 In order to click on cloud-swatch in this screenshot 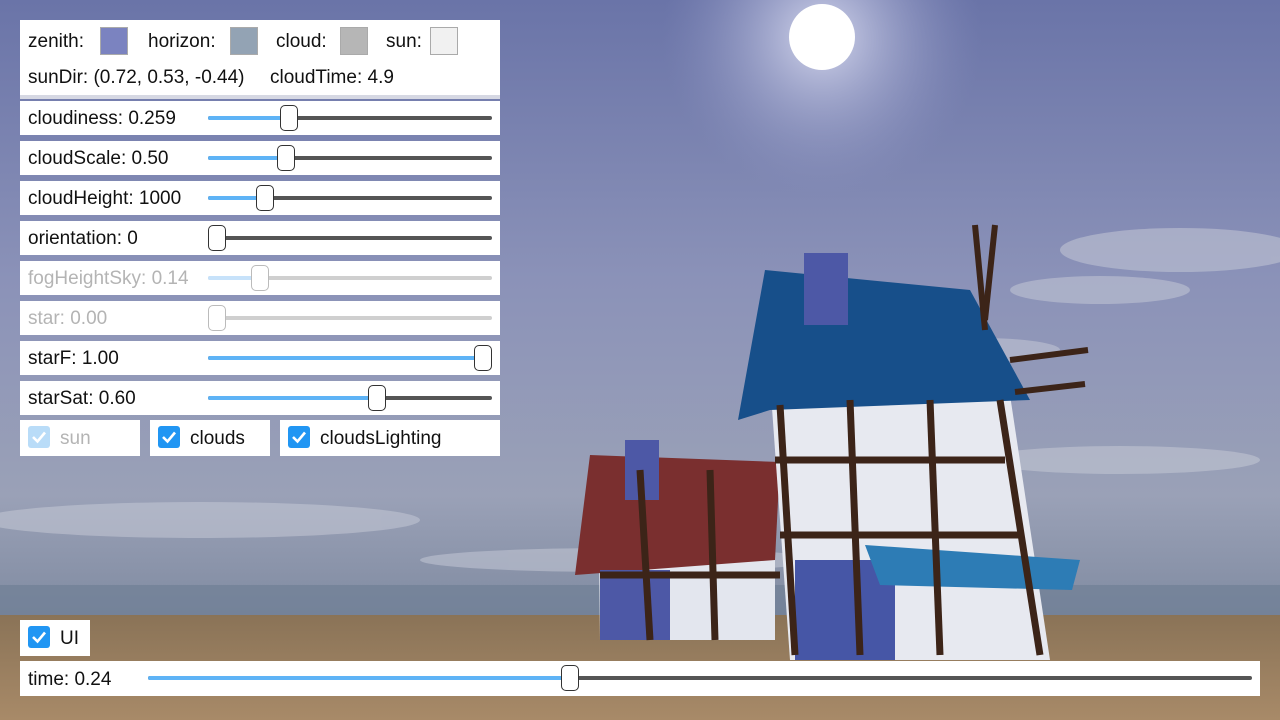, I will do `click(354, 41)`.